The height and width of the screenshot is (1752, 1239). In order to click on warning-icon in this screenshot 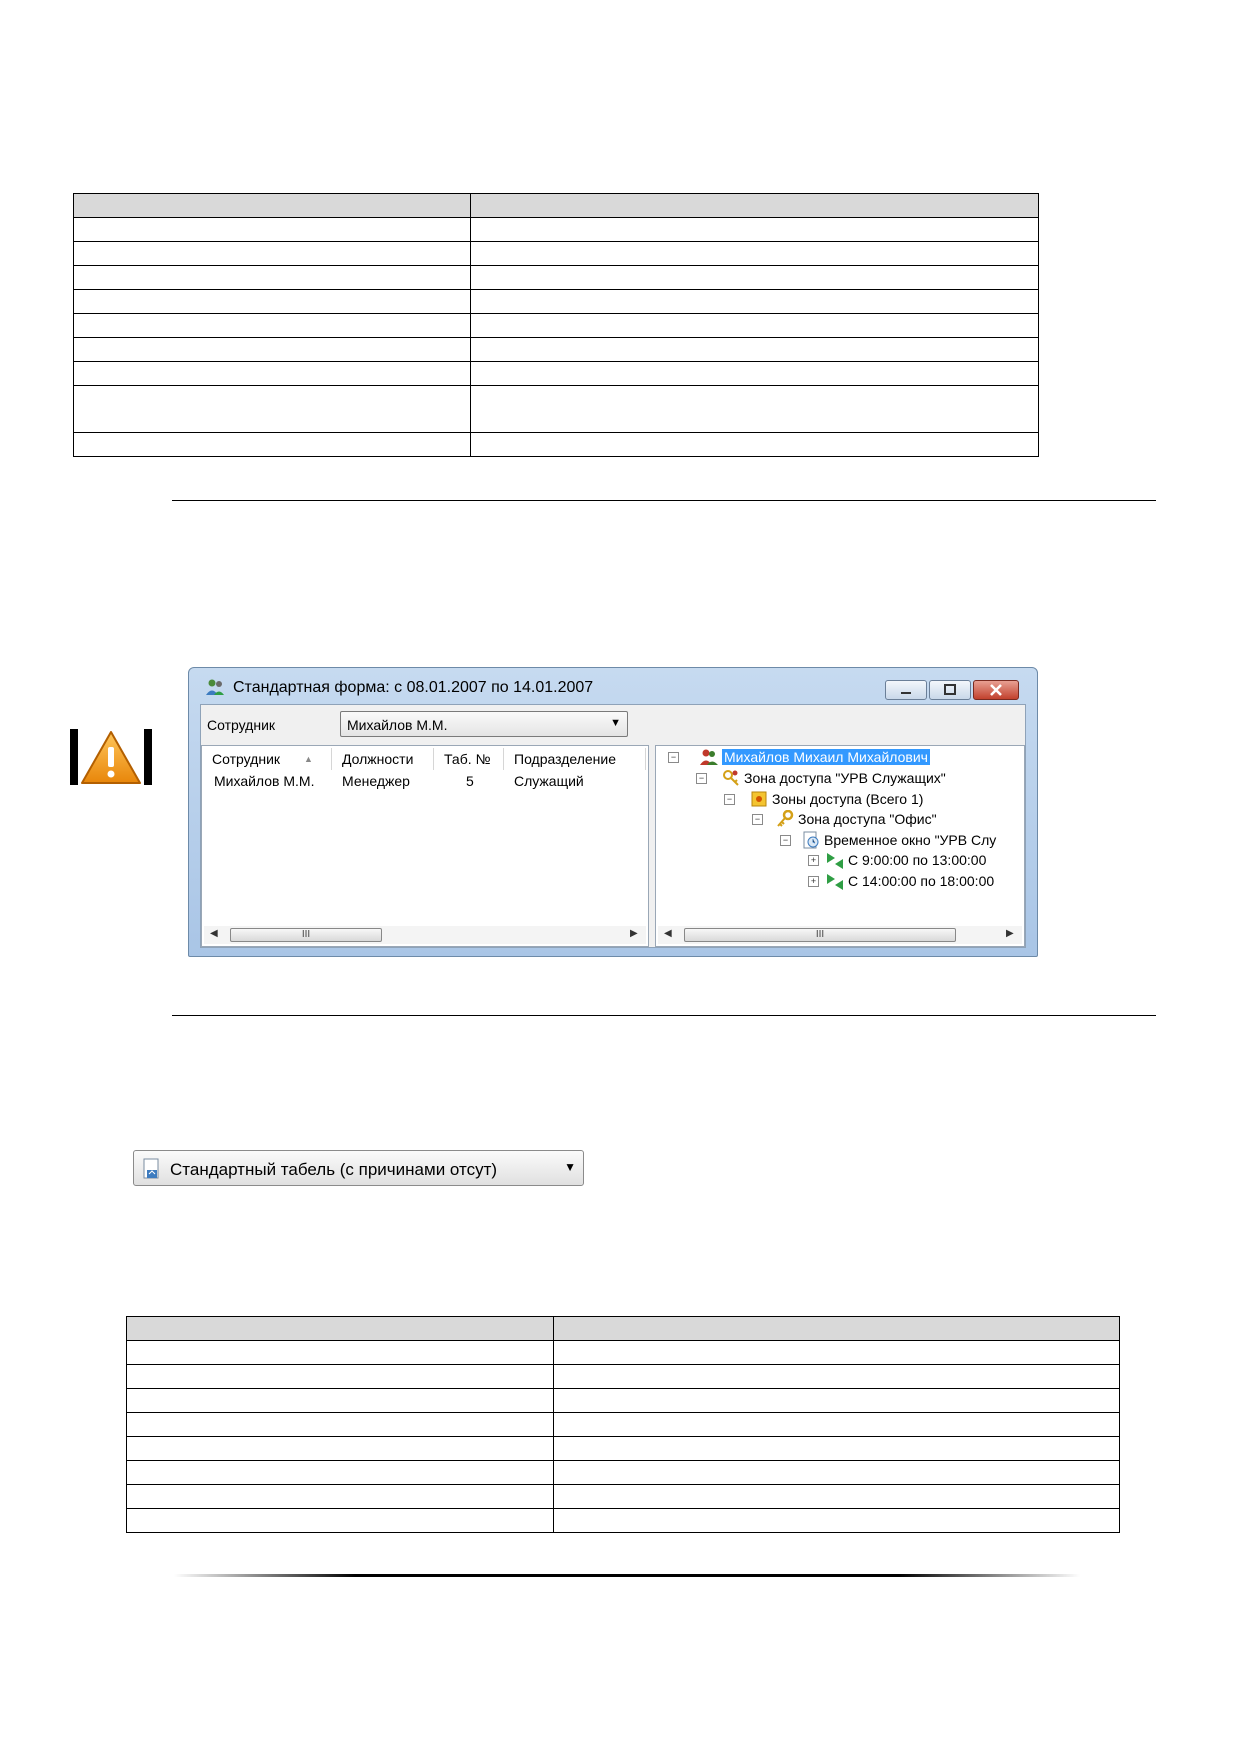, I will do `click(111, 757)`.